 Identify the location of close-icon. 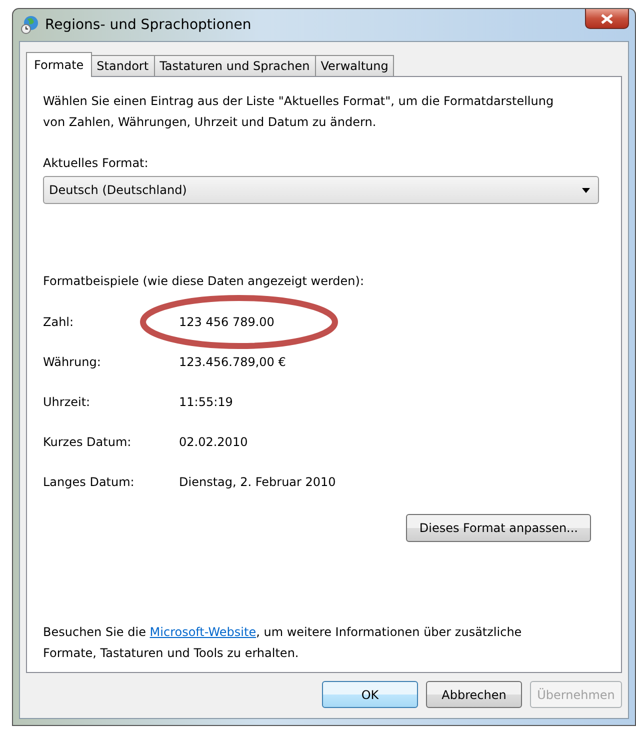
(607, 19).